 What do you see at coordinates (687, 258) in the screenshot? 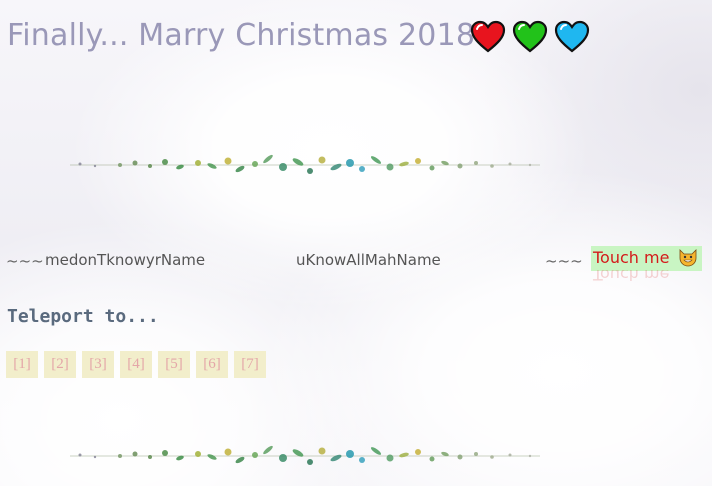
I see `grinning-cat-icon` at bounding box center [687, 258].